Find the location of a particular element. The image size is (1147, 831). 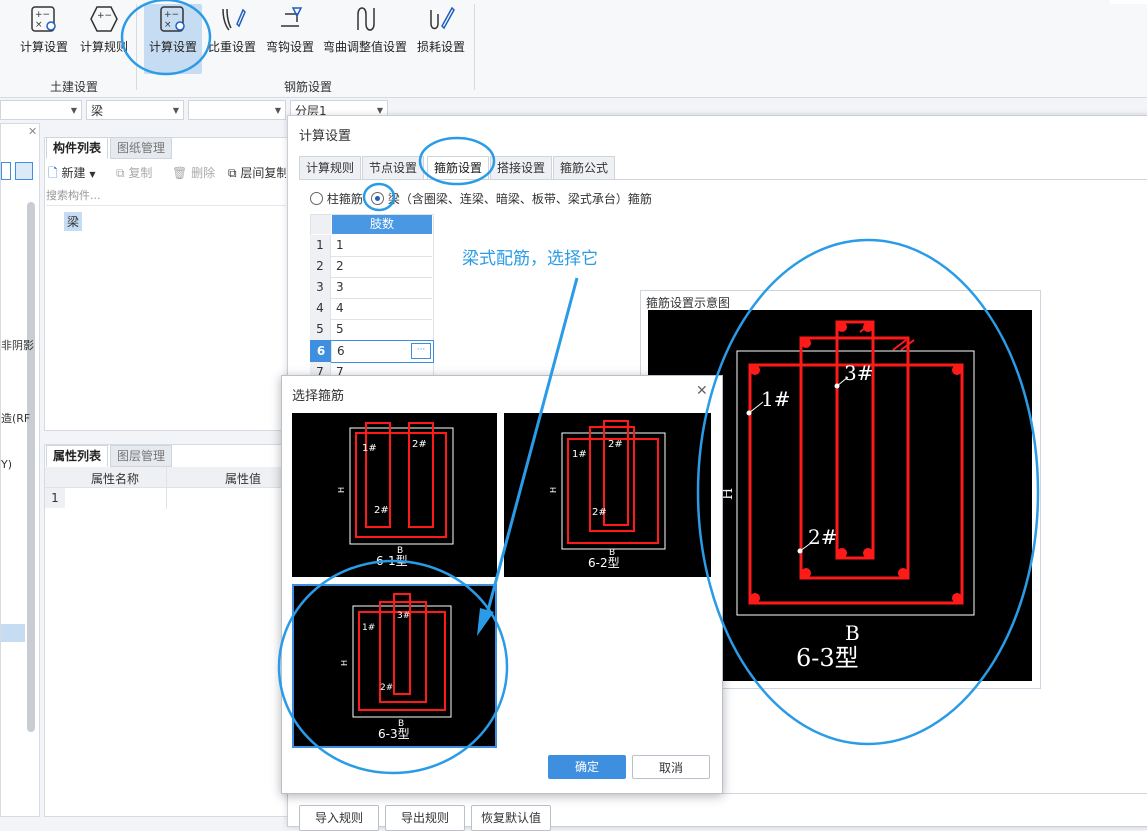

annotation-ellipse-option is located at coordinates (393, 667).